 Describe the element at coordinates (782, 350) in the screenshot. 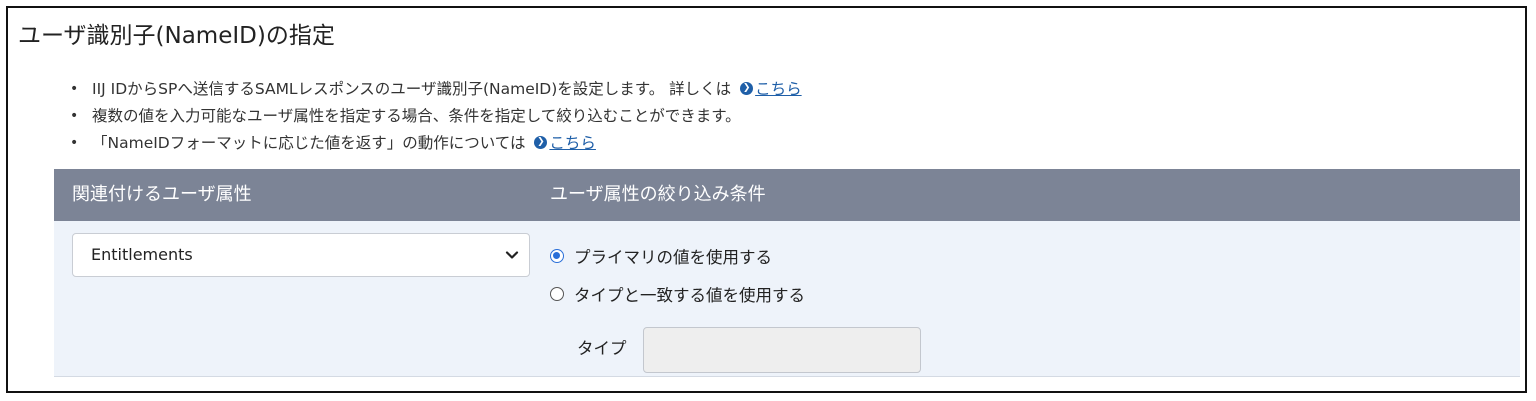

I see `type-input` at that location.